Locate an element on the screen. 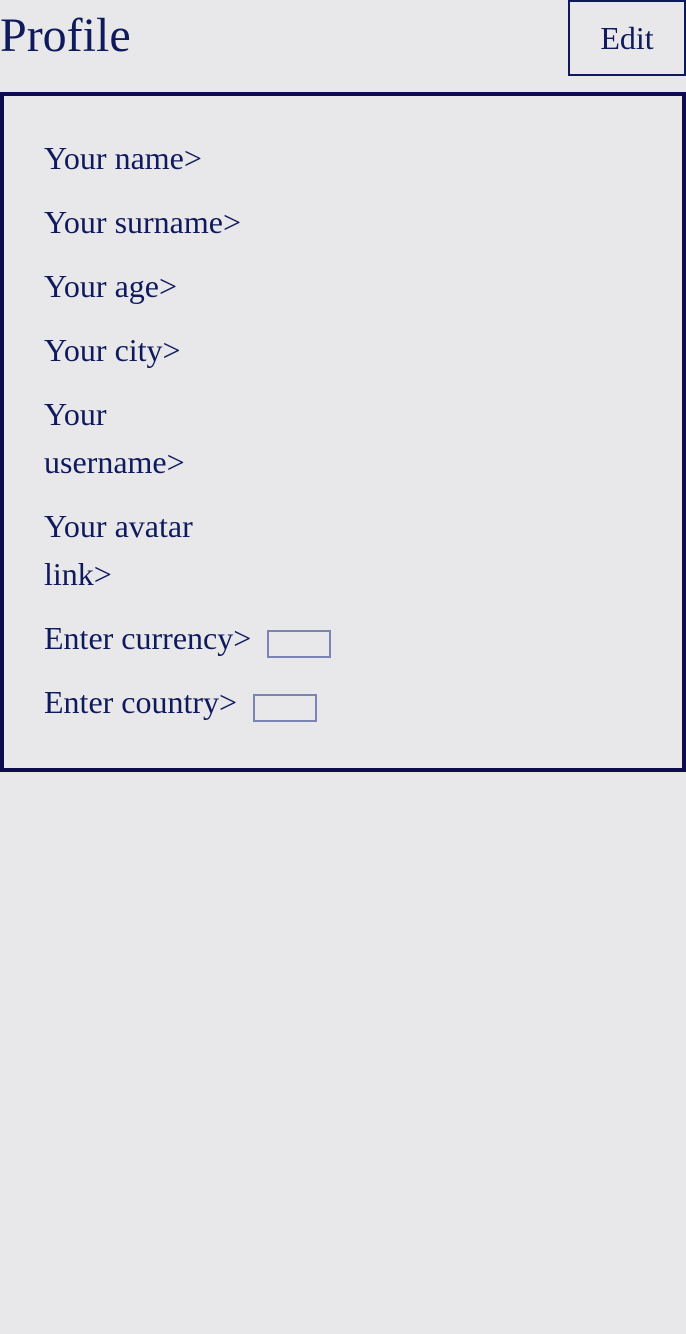  currency-label: Enter currency> is located at coordinates (148, 638).